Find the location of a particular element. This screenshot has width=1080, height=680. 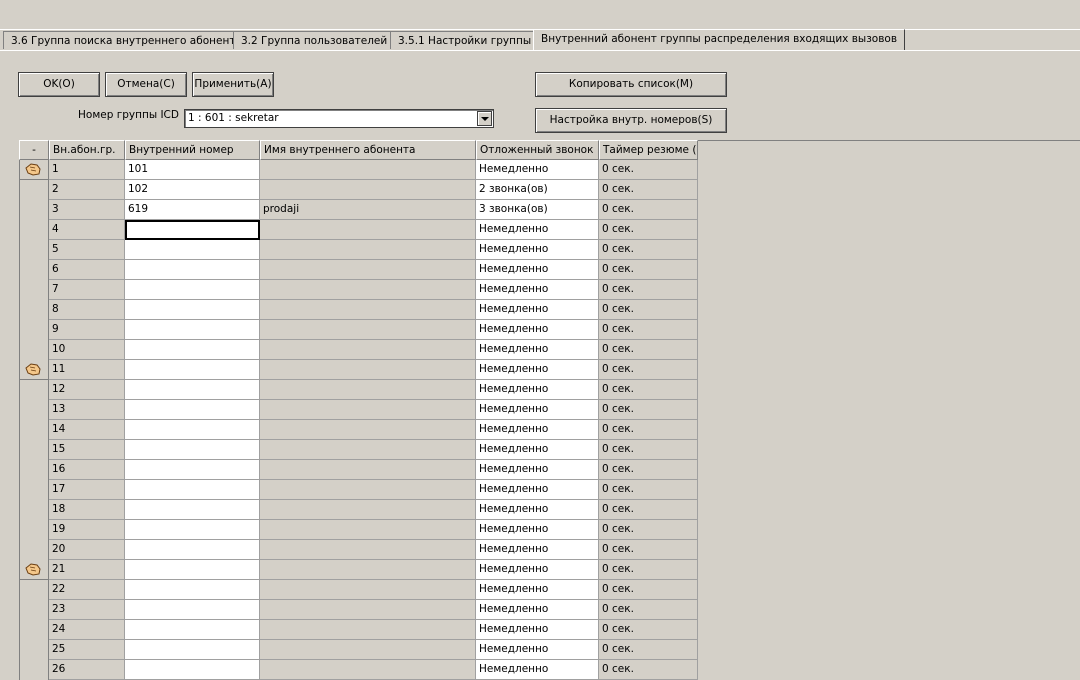

col-header-ext-number: Внутренний номер is located at coordinates (192, 150).